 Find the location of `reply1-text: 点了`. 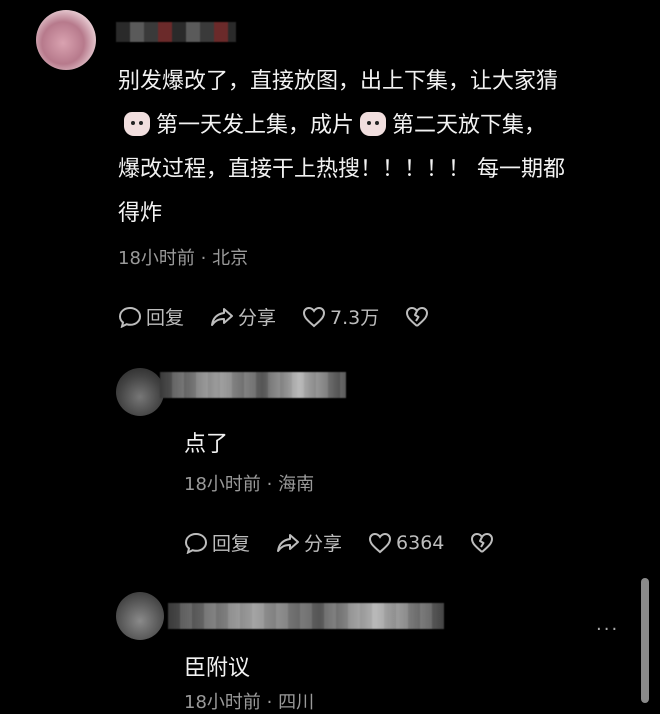

reply1-text: 点了 is located at coordinates (206, 444).